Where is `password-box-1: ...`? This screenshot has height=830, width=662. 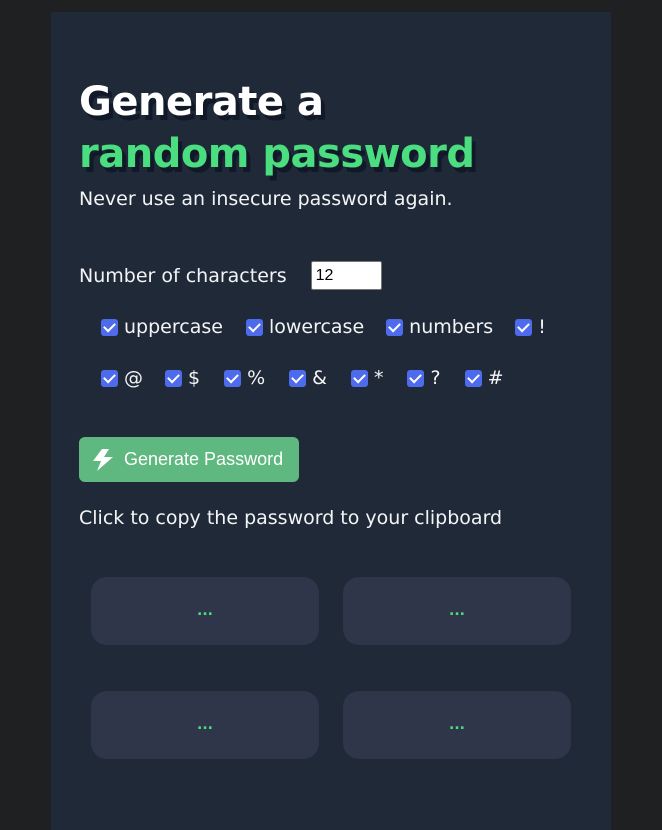
password-box-1: ... is located at coordinates (205, 611).